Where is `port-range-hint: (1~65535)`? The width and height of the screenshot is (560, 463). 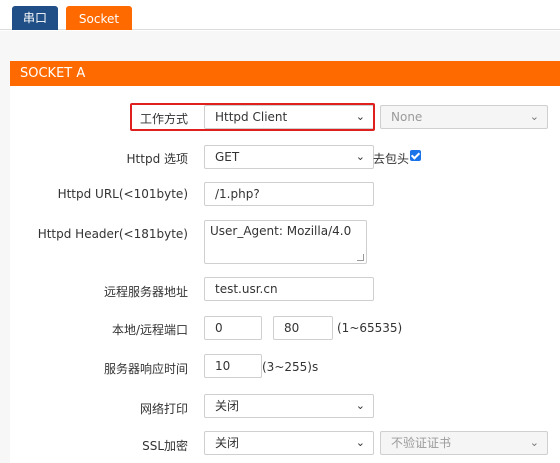
port-range-hint: (1~65535) is located at coordinates (370, 328).